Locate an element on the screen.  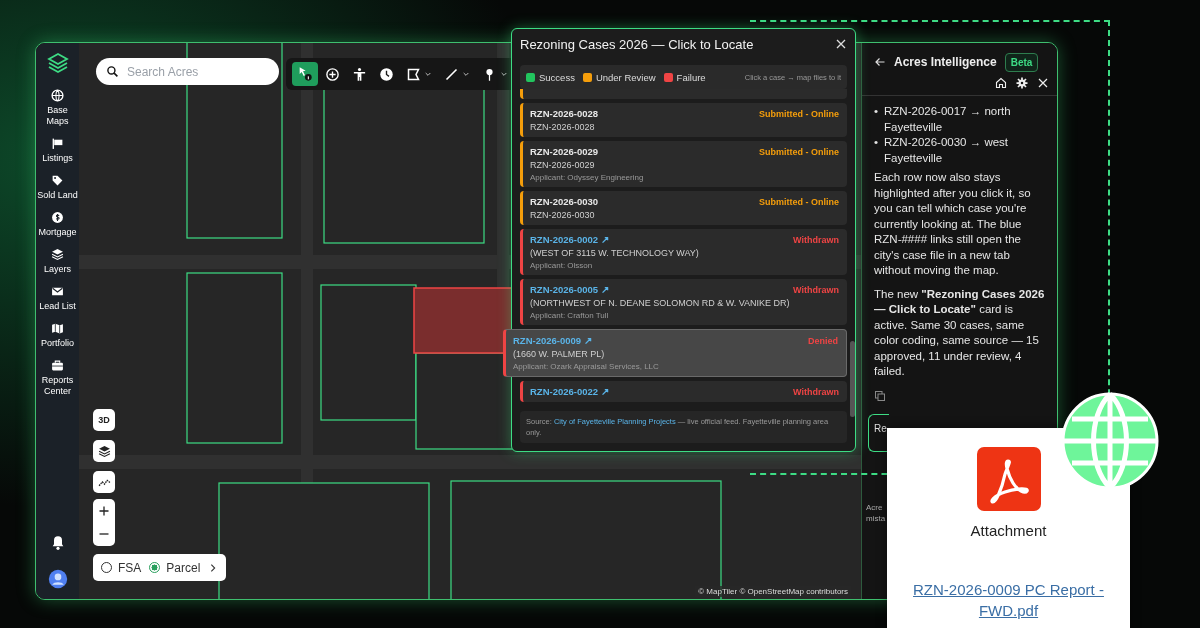
search-field: Search Acres is located at coordinates (187, 71).